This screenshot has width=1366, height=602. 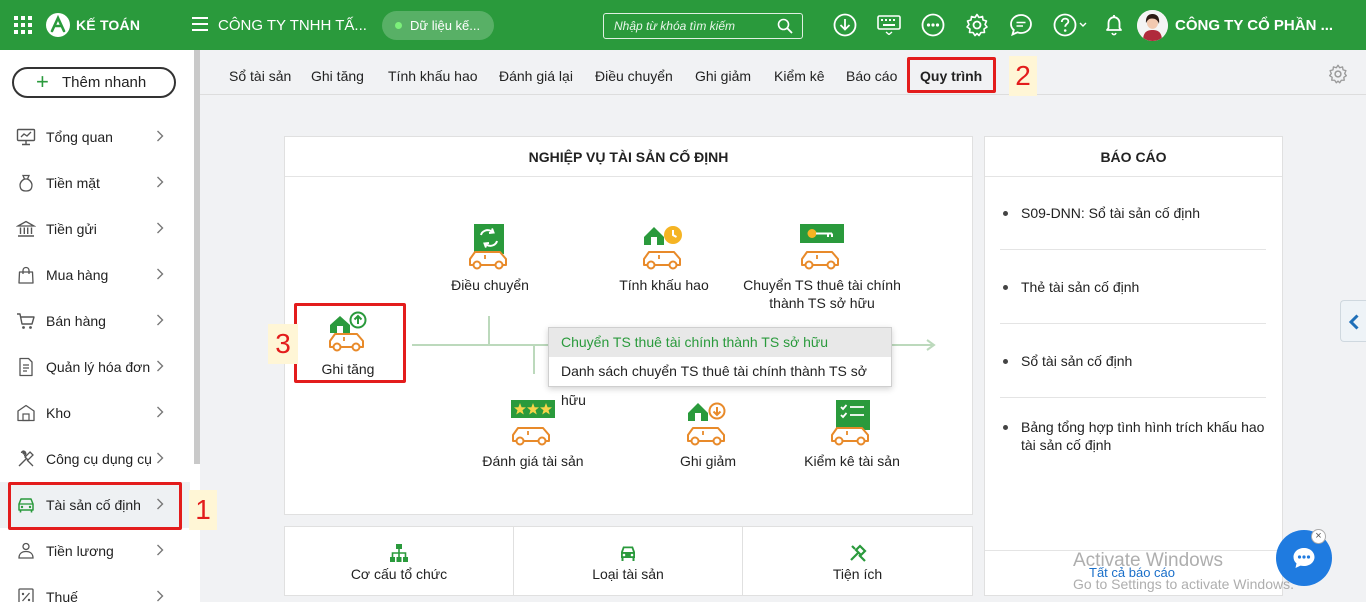 I want to click on money-bag-icon, so click(x=26, y=183).